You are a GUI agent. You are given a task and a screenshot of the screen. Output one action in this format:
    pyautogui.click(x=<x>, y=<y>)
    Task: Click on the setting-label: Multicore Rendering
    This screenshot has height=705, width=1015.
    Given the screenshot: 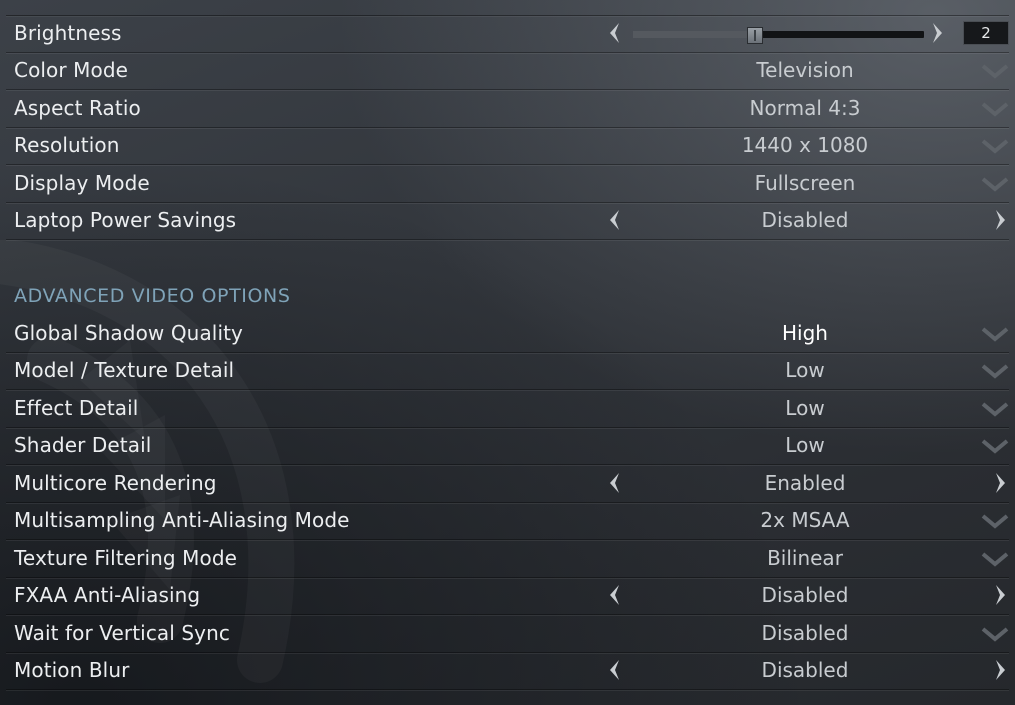 What is the action you would take?
    pyautogui.click(x=115, y=483)
    